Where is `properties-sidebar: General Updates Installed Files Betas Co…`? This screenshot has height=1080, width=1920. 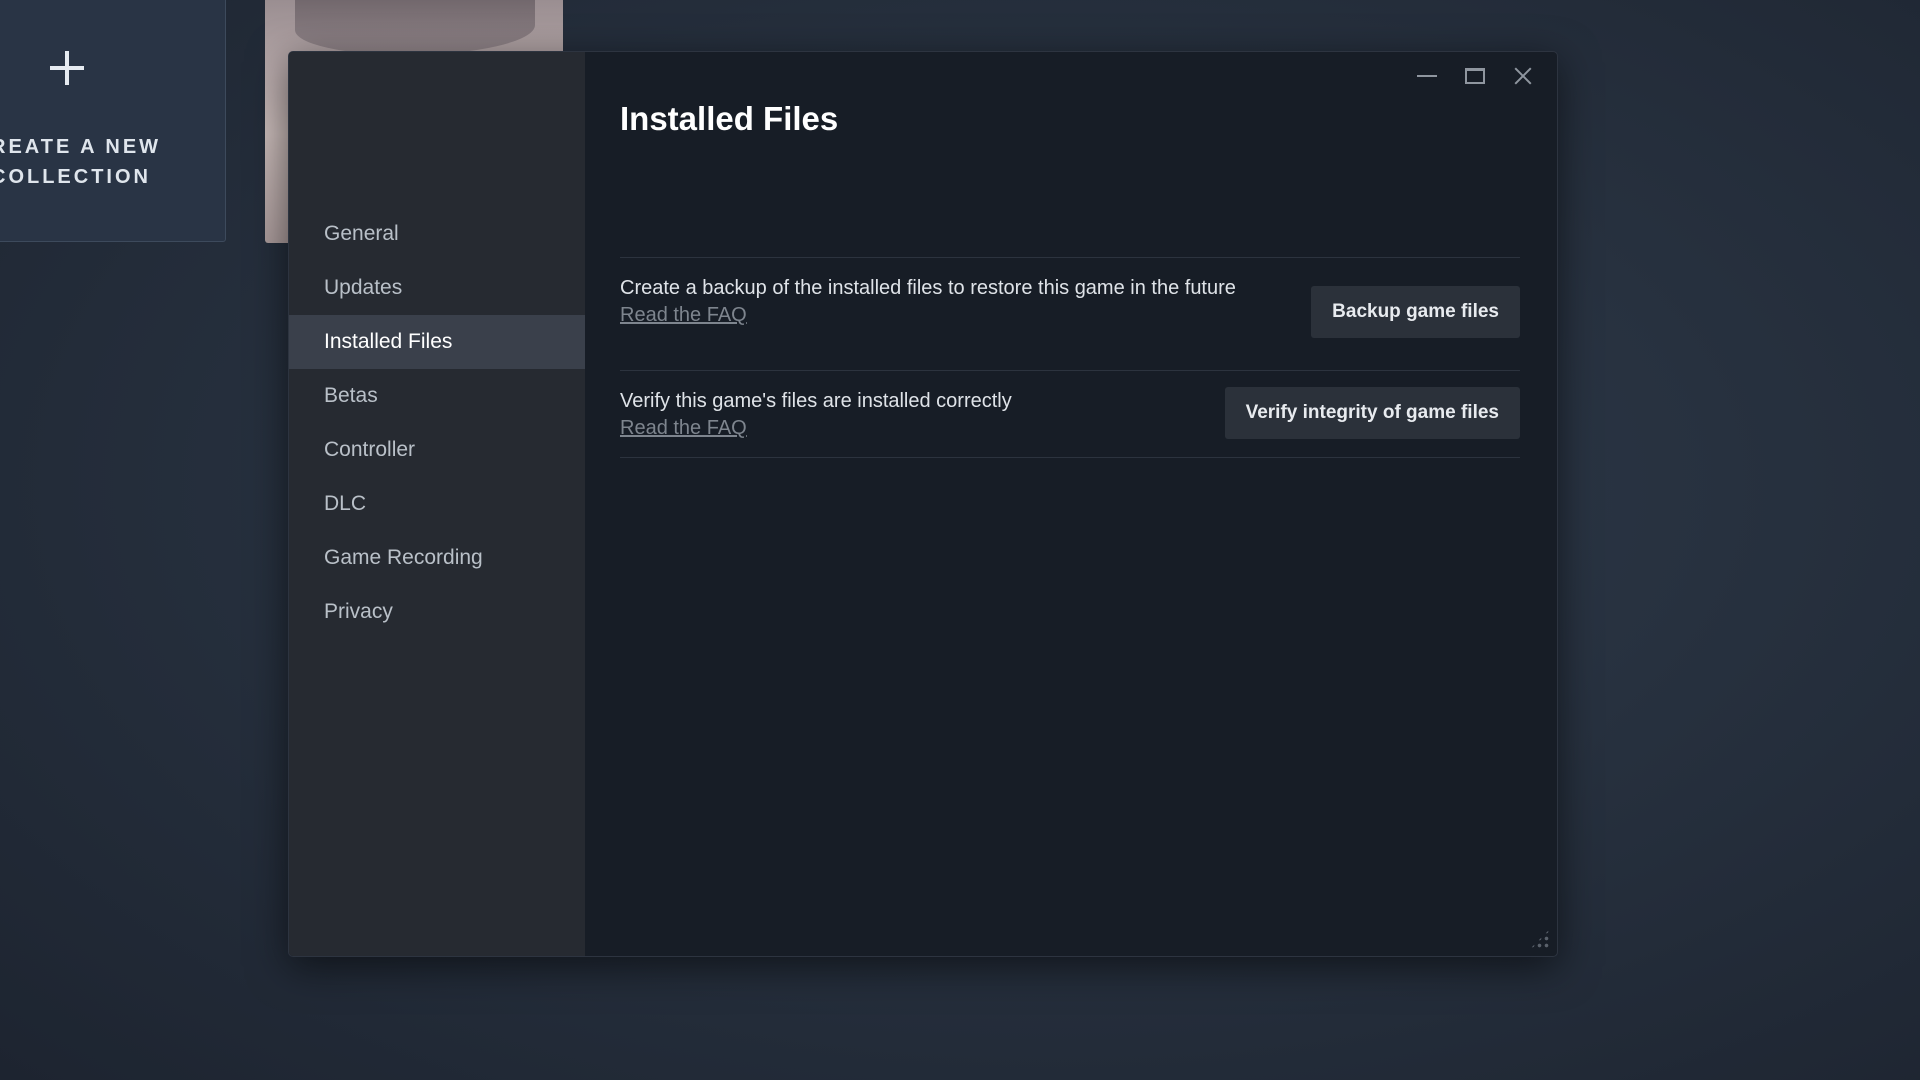 properties-sidebar: General Updates Installed Files Betas Co… is located at coordinates (437, 504).